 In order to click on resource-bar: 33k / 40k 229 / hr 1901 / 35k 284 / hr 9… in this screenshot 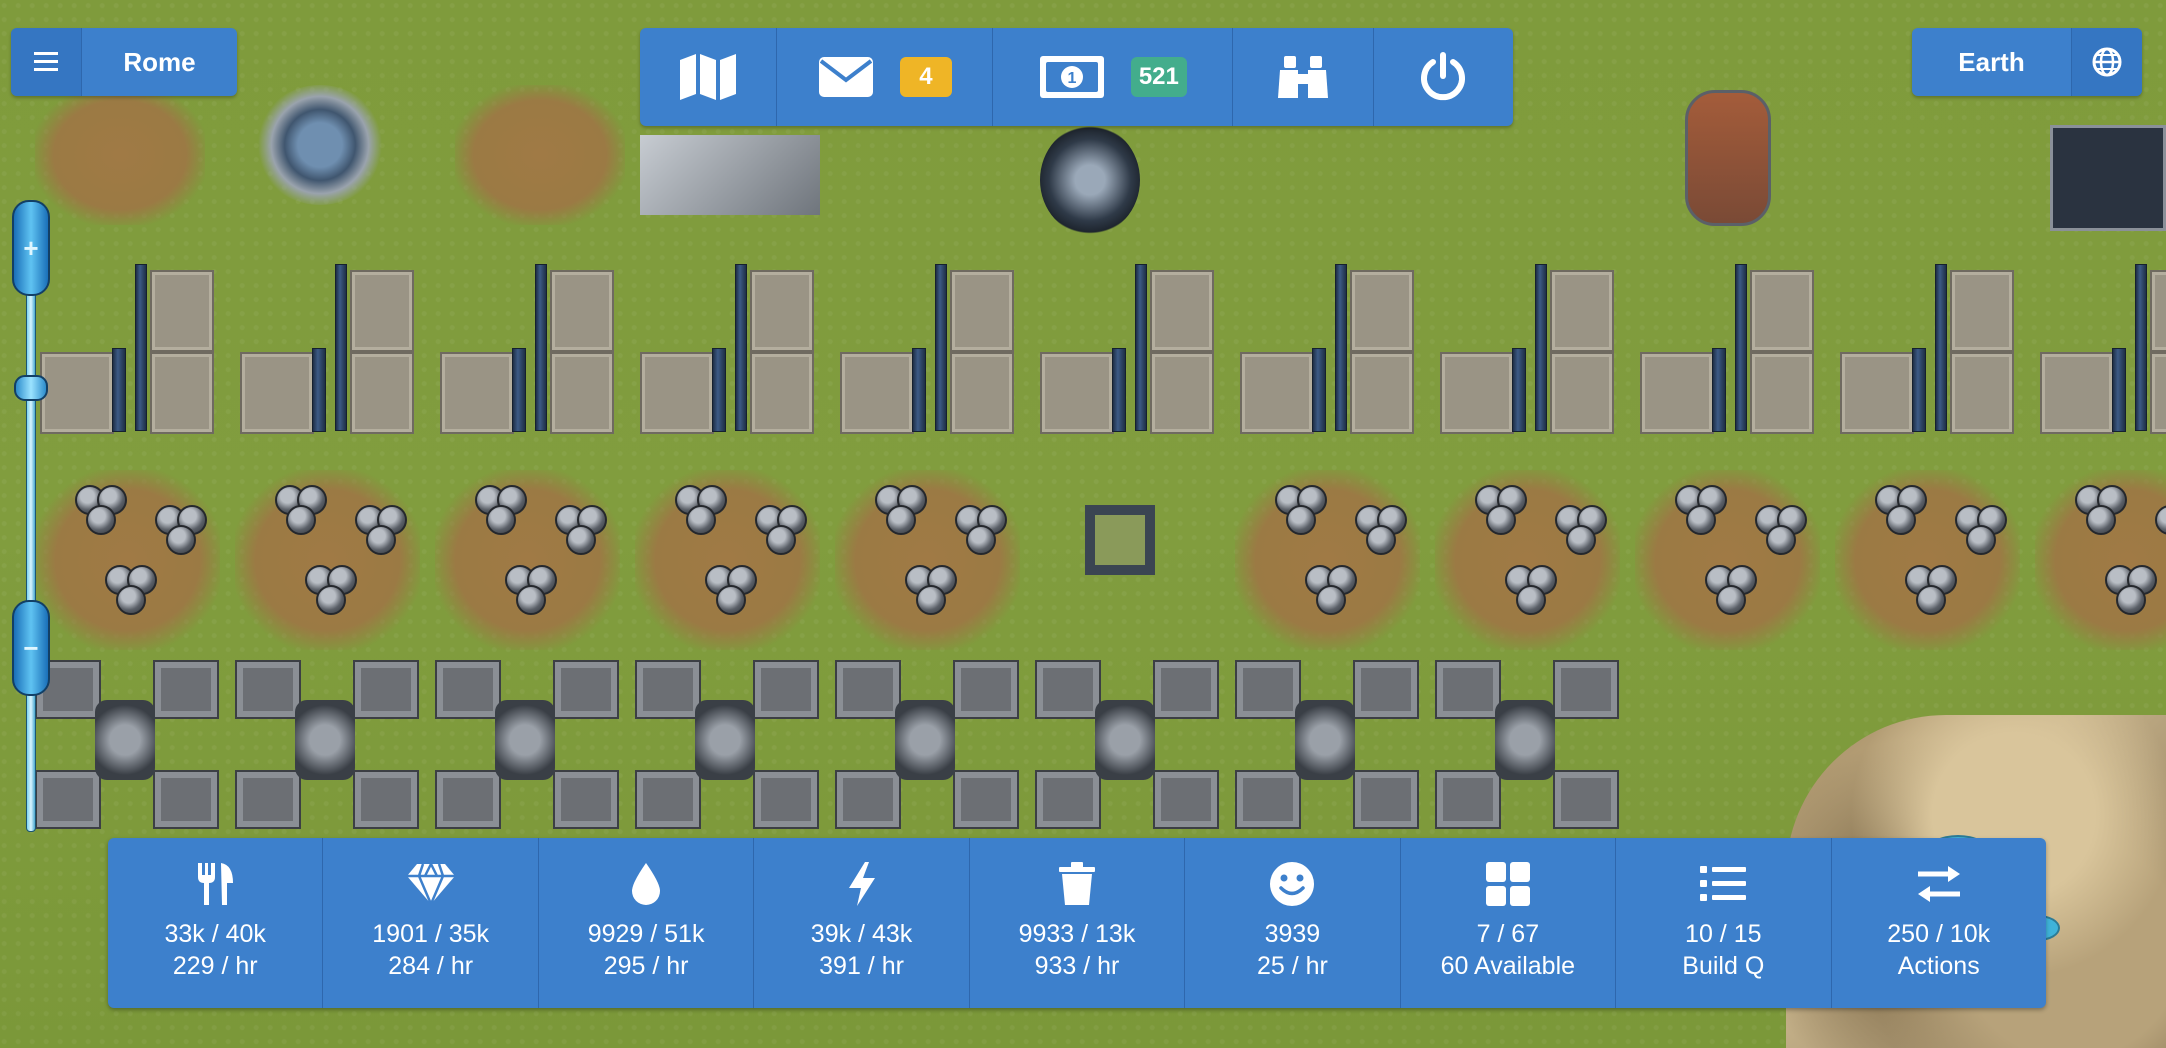, I will do `click(1077, 923)`.